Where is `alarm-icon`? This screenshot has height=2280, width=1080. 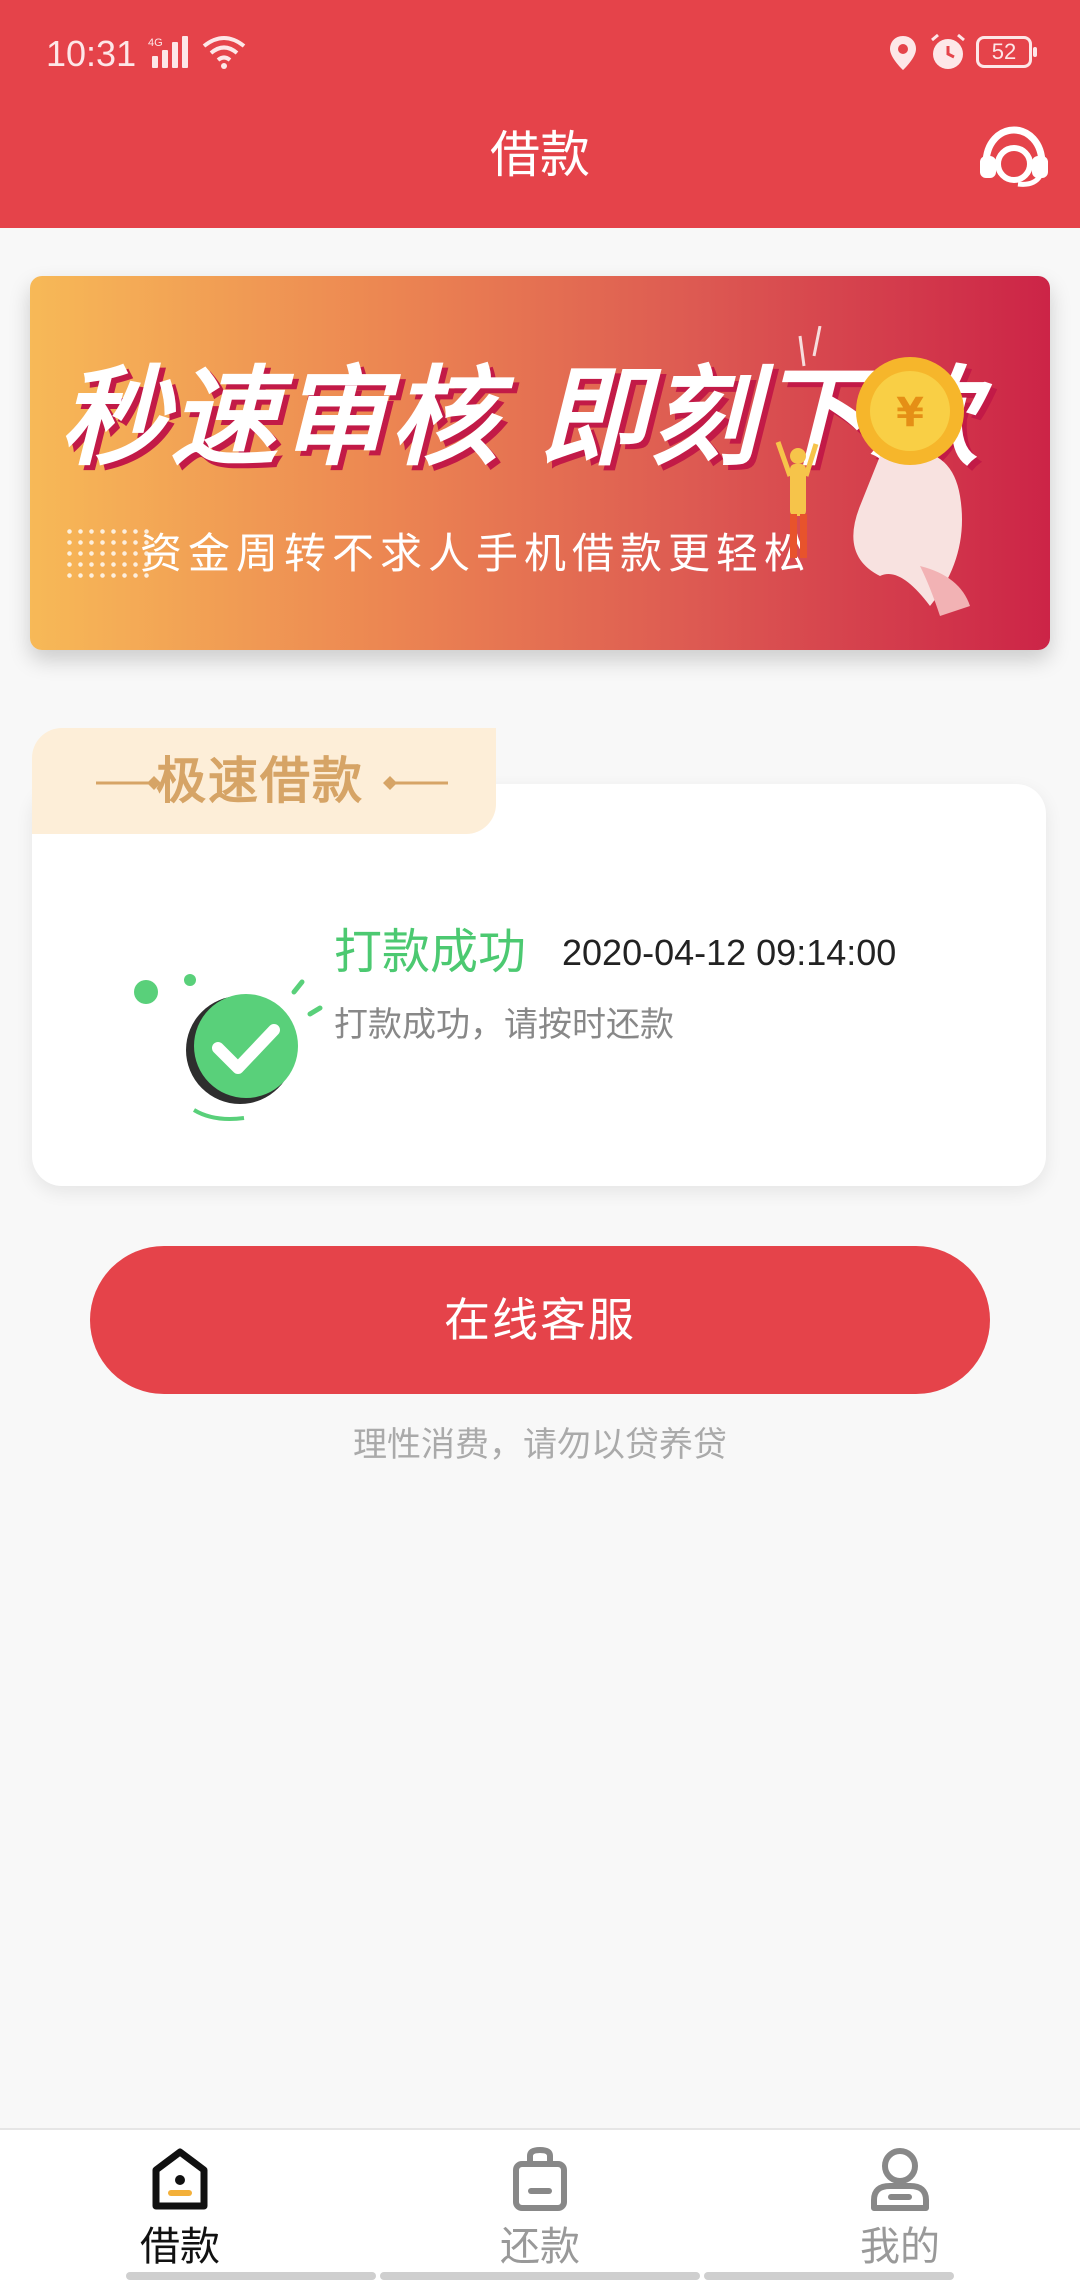
alarm-icon is located at coordinates (948, 51).